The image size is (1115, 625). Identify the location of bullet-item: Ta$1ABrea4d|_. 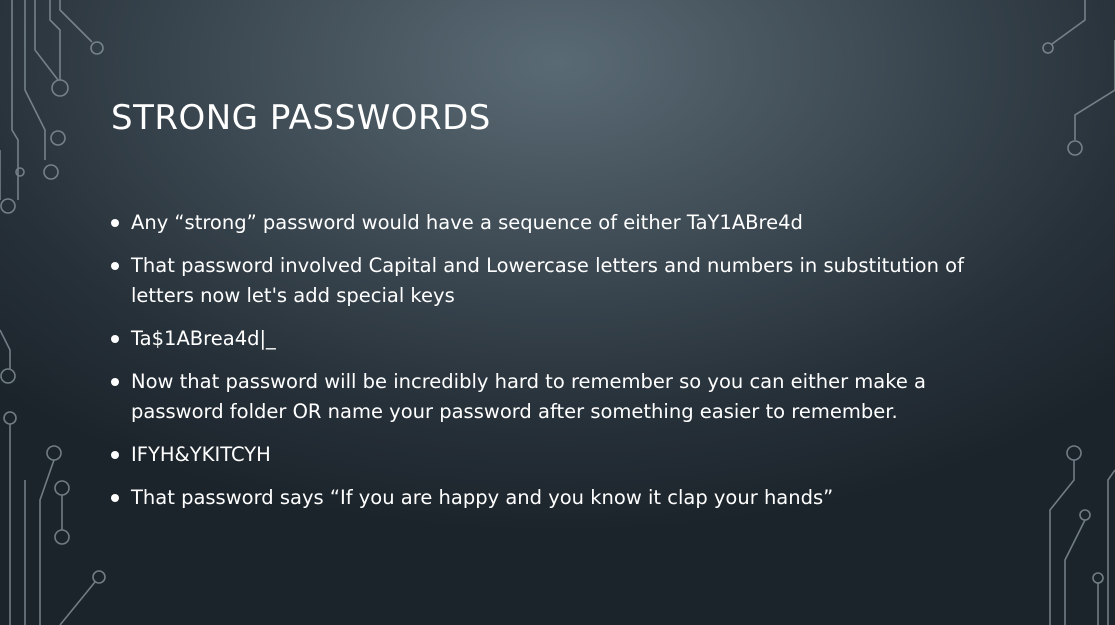
(561, 339).